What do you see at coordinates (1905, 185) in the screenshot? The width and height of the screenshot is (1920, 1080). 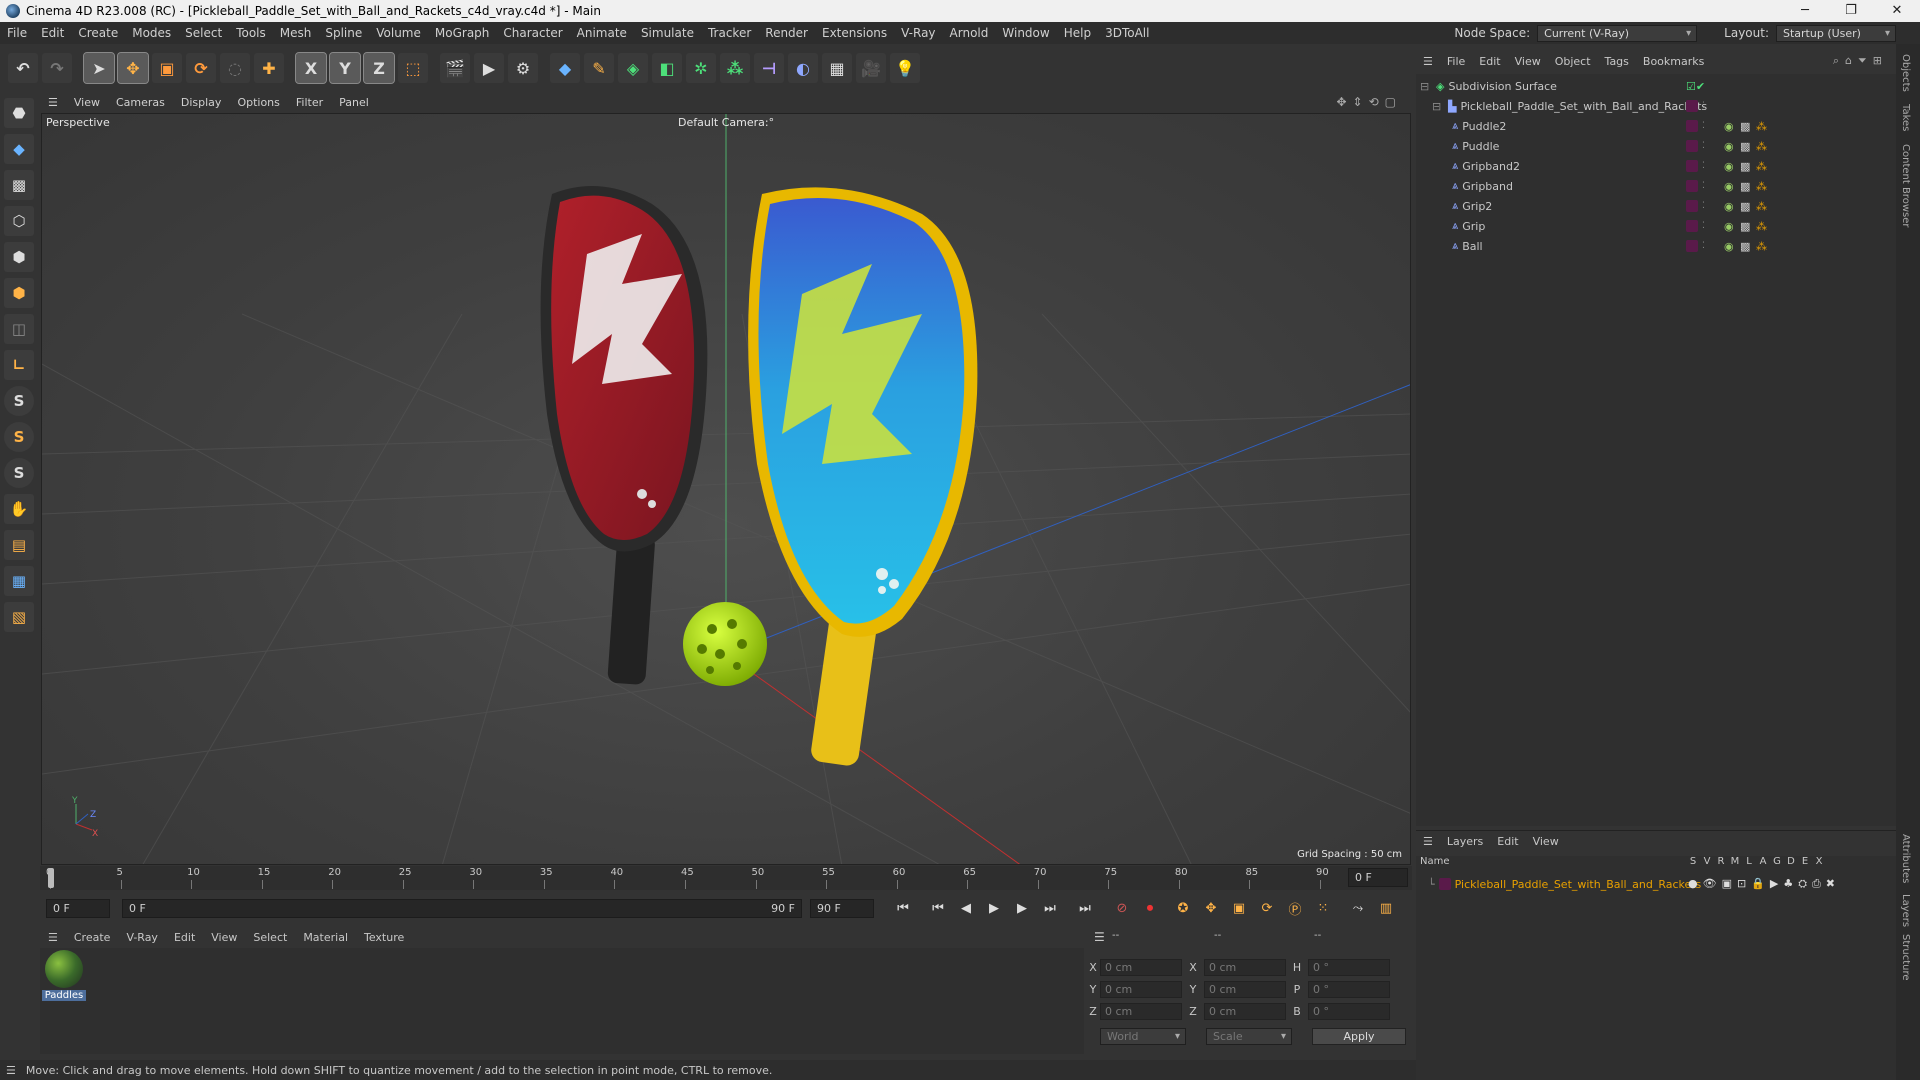 I see `tab-content-browser: Content Browser` at bounding box center [1905, 185].